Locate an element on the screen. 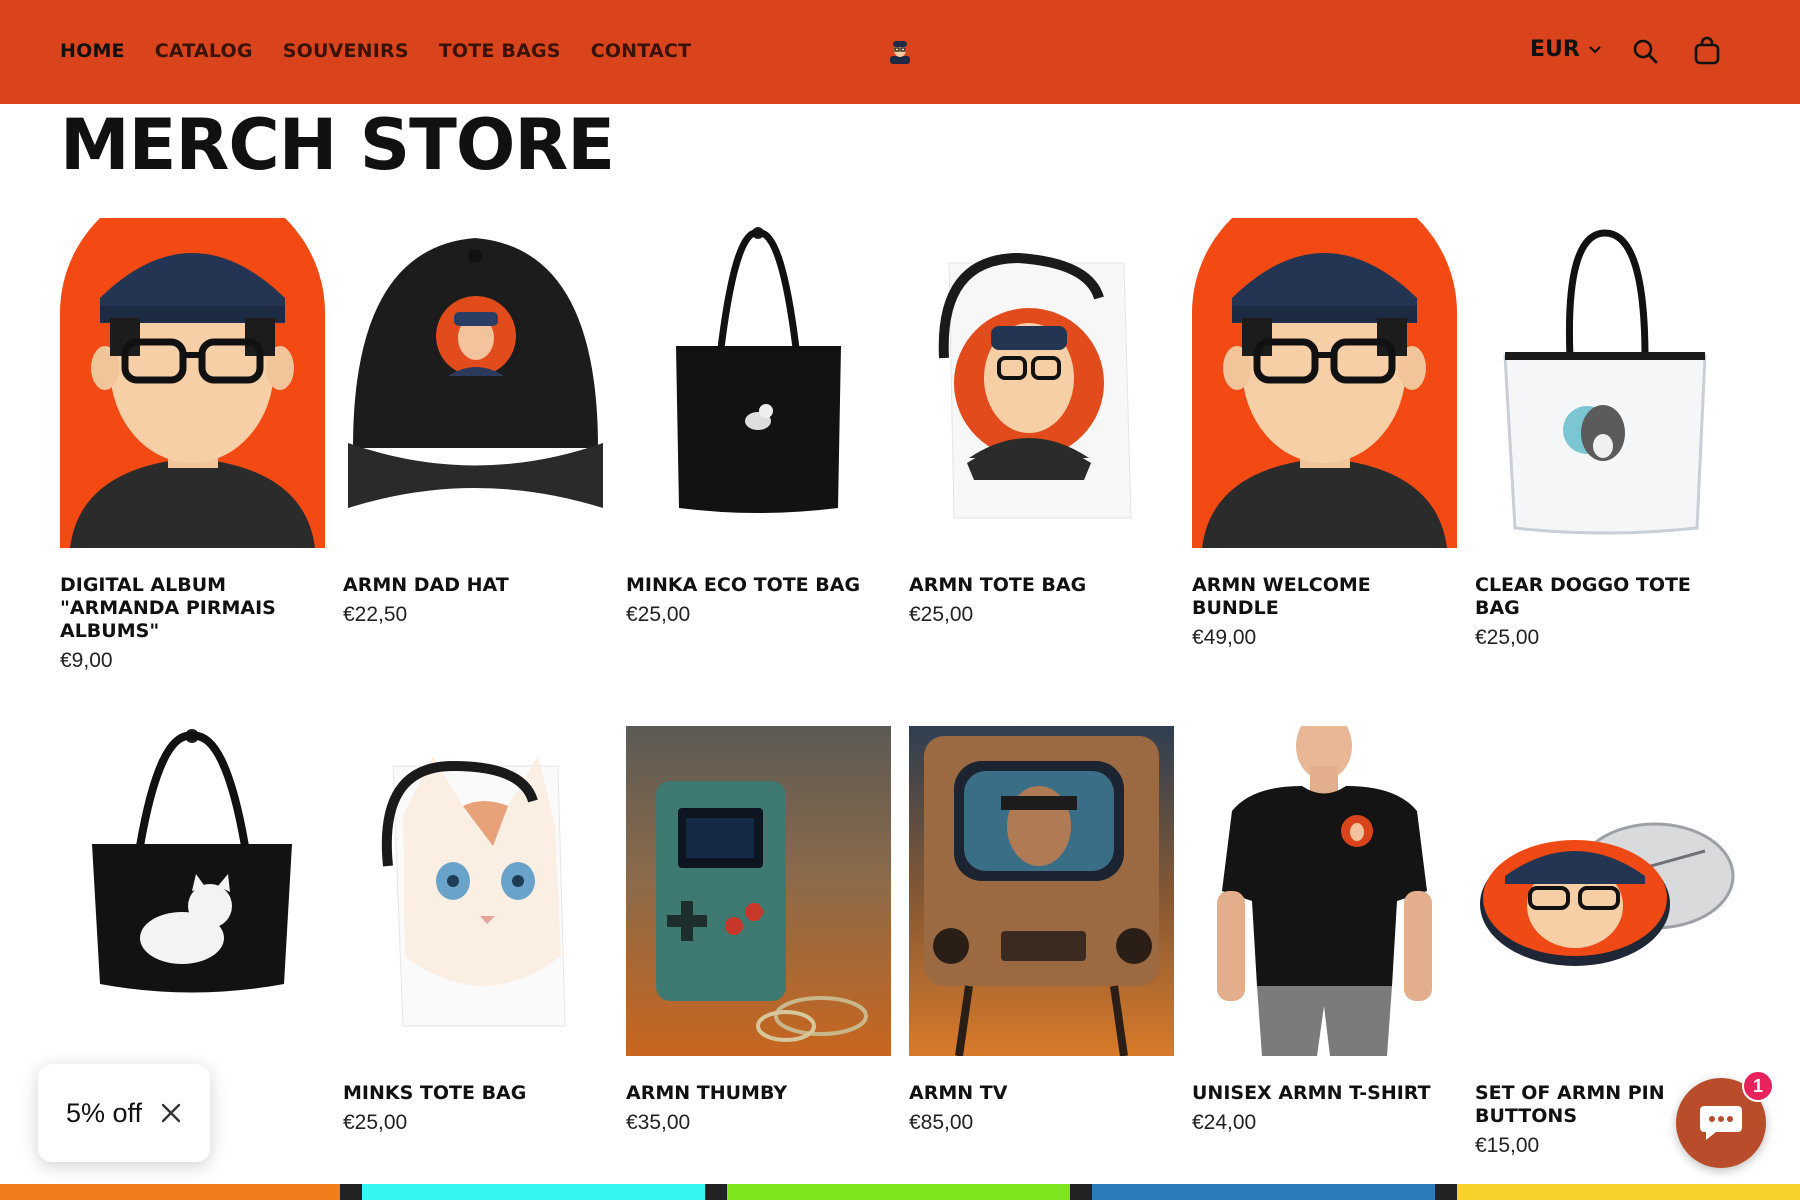  product-price: €22,50 is located at coordinates (375, 614).